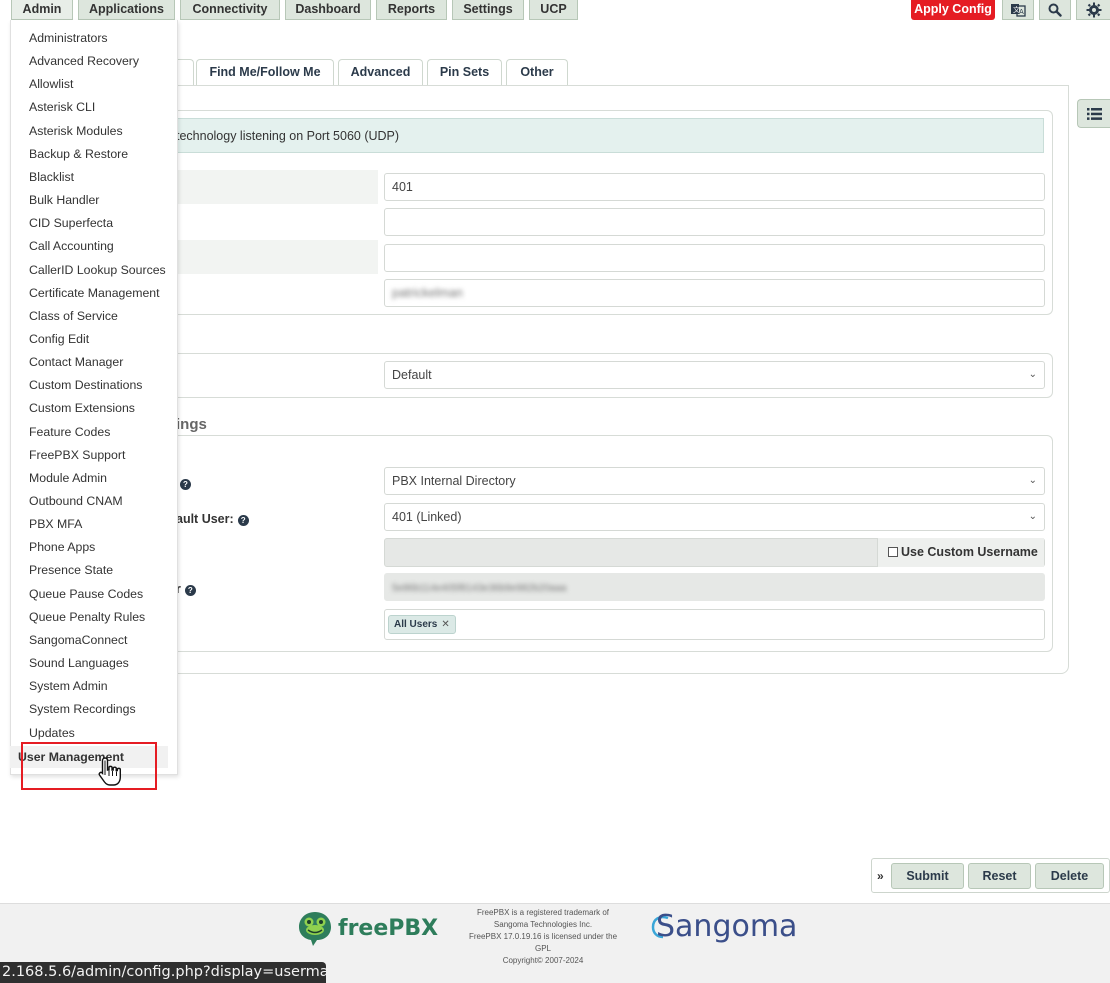  Describe the element at coordinates (68, 38) in the screenshot. I see `menu-item: Administrators` at that location.